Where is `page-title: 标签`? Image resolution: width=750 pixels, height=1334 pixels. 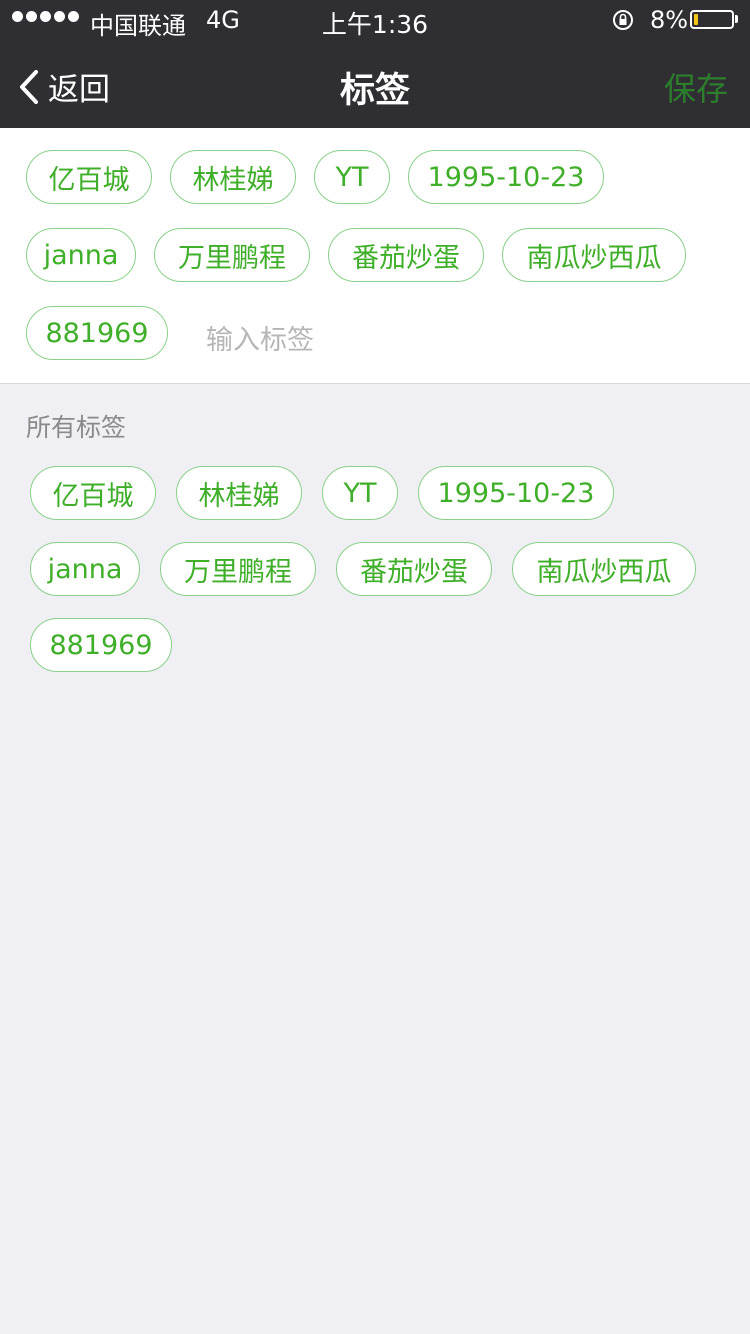
page-title: 标签 is located at coordinates (374, 91).